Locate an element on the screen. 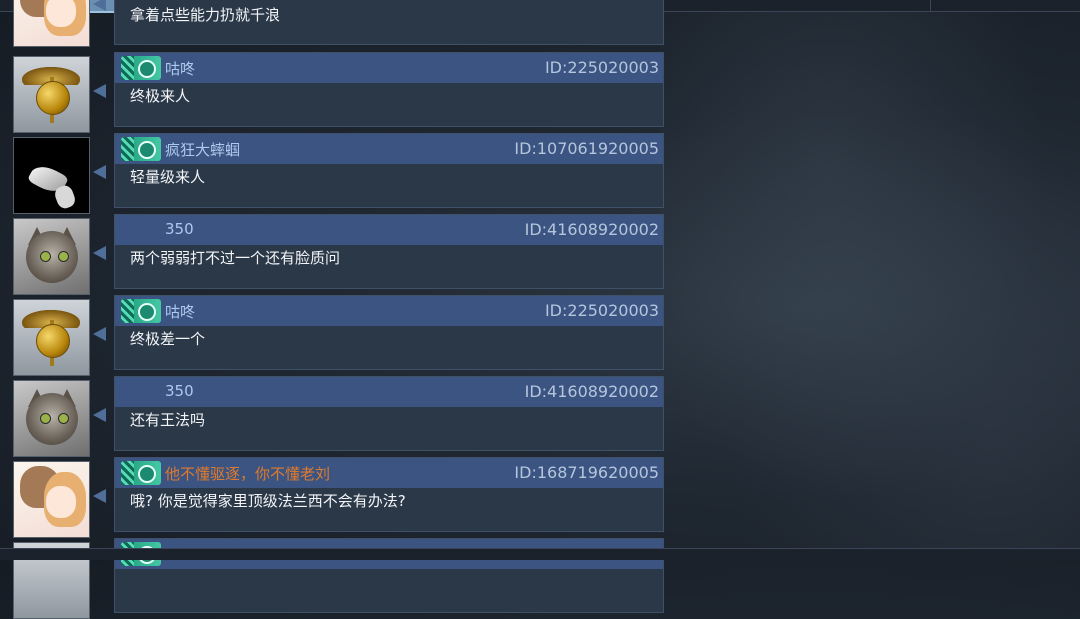 The height and width of the screenshot is (619, 1080). sender-name: 疯狂大蟀蝈 is located at coordinates (202, 149).